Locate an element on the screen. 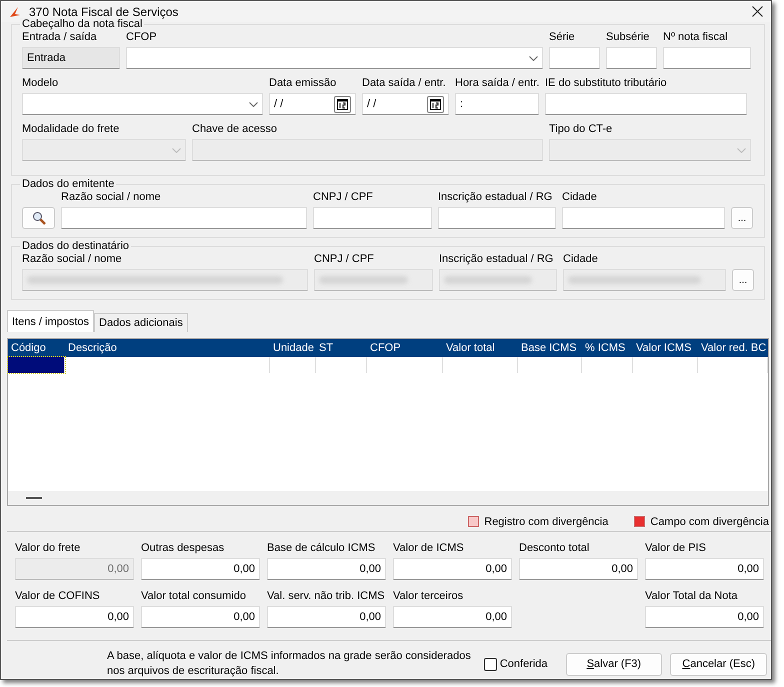  field-label: Modelo is located at coordinates (41, 84).